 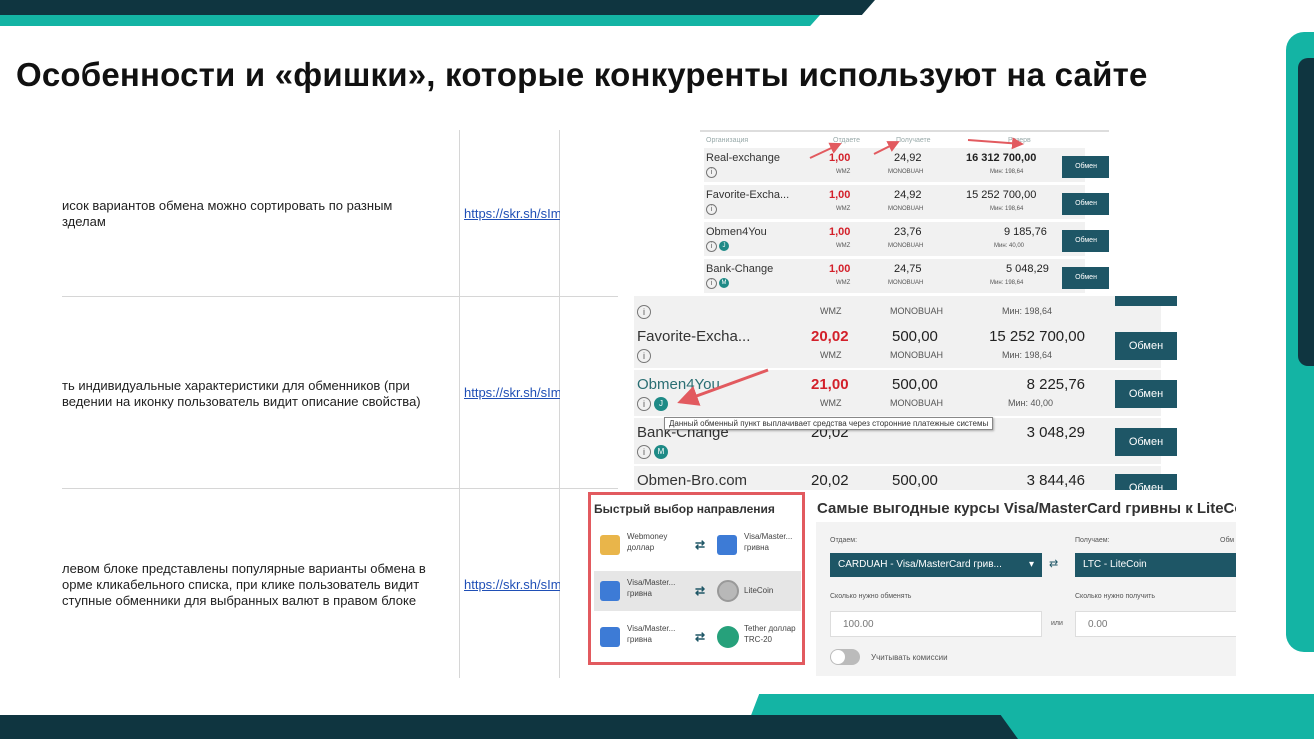 I want to click on or-label: или, so click(x=1057, y=623).